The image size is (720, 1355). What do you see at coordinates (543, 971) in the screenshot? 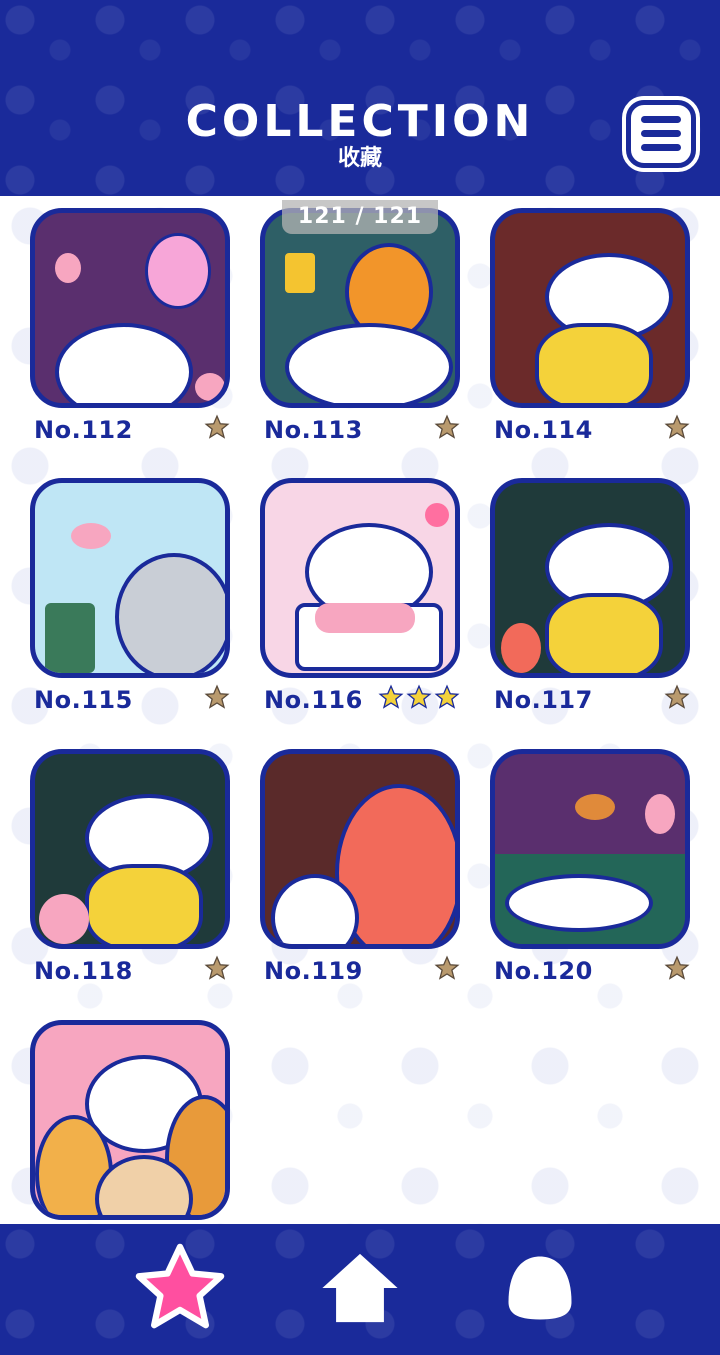
I see `card-number: No.120` at bounding box center [543, 971].